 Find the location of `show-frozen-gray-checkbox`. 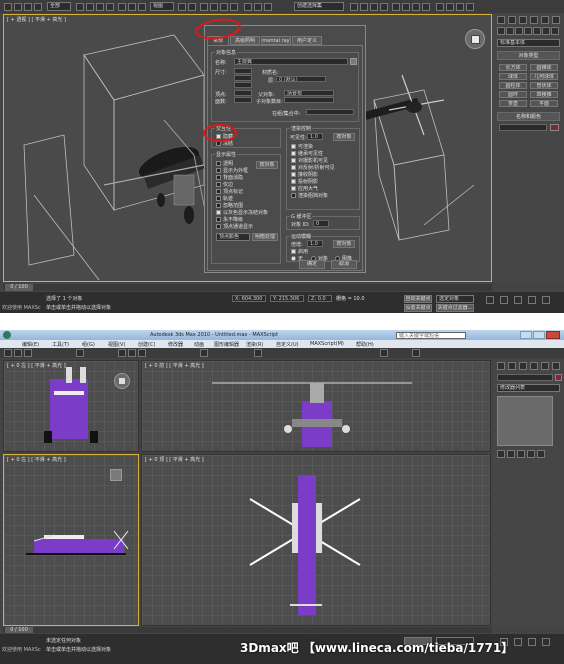

show-frozen-gray-checkbox is located at coordinates (218, 212).